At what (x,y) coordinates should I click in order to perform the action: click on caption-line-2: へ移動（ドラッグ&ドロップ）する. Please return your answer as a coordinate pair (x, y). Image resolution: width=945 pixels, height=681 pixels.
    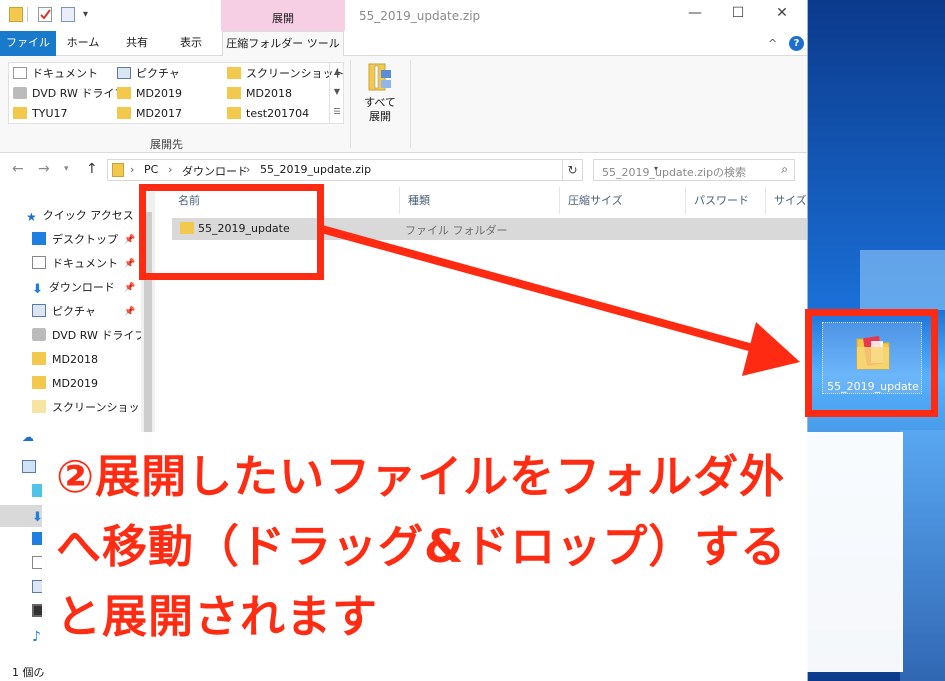
    Looking at the image, I should click on (421, 546).